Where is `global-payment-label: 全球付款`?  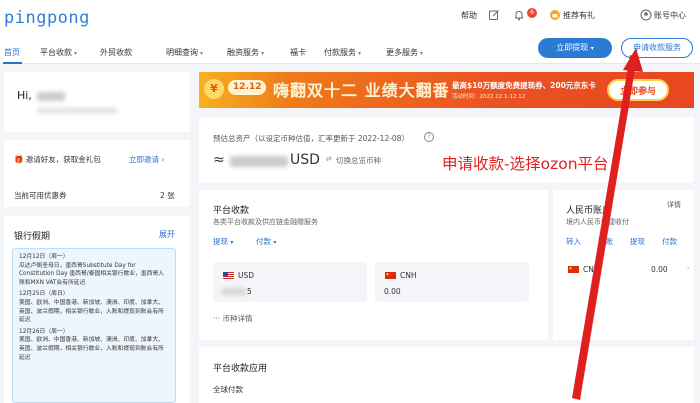
global-payment-label: 全球付款 is located at coordinates (228, 389).